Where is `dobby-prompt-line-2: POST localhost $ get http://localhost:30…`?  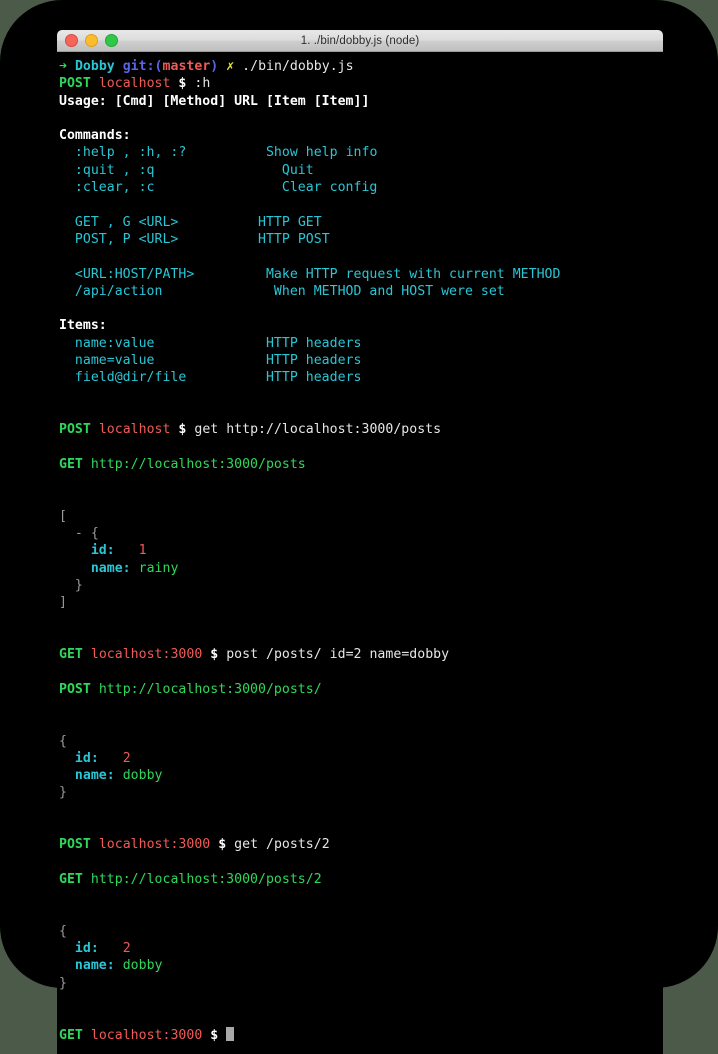 dobby-prompt-line-2: POST localhost $ get http://localhost:30… is located at coordinates (360, 429).